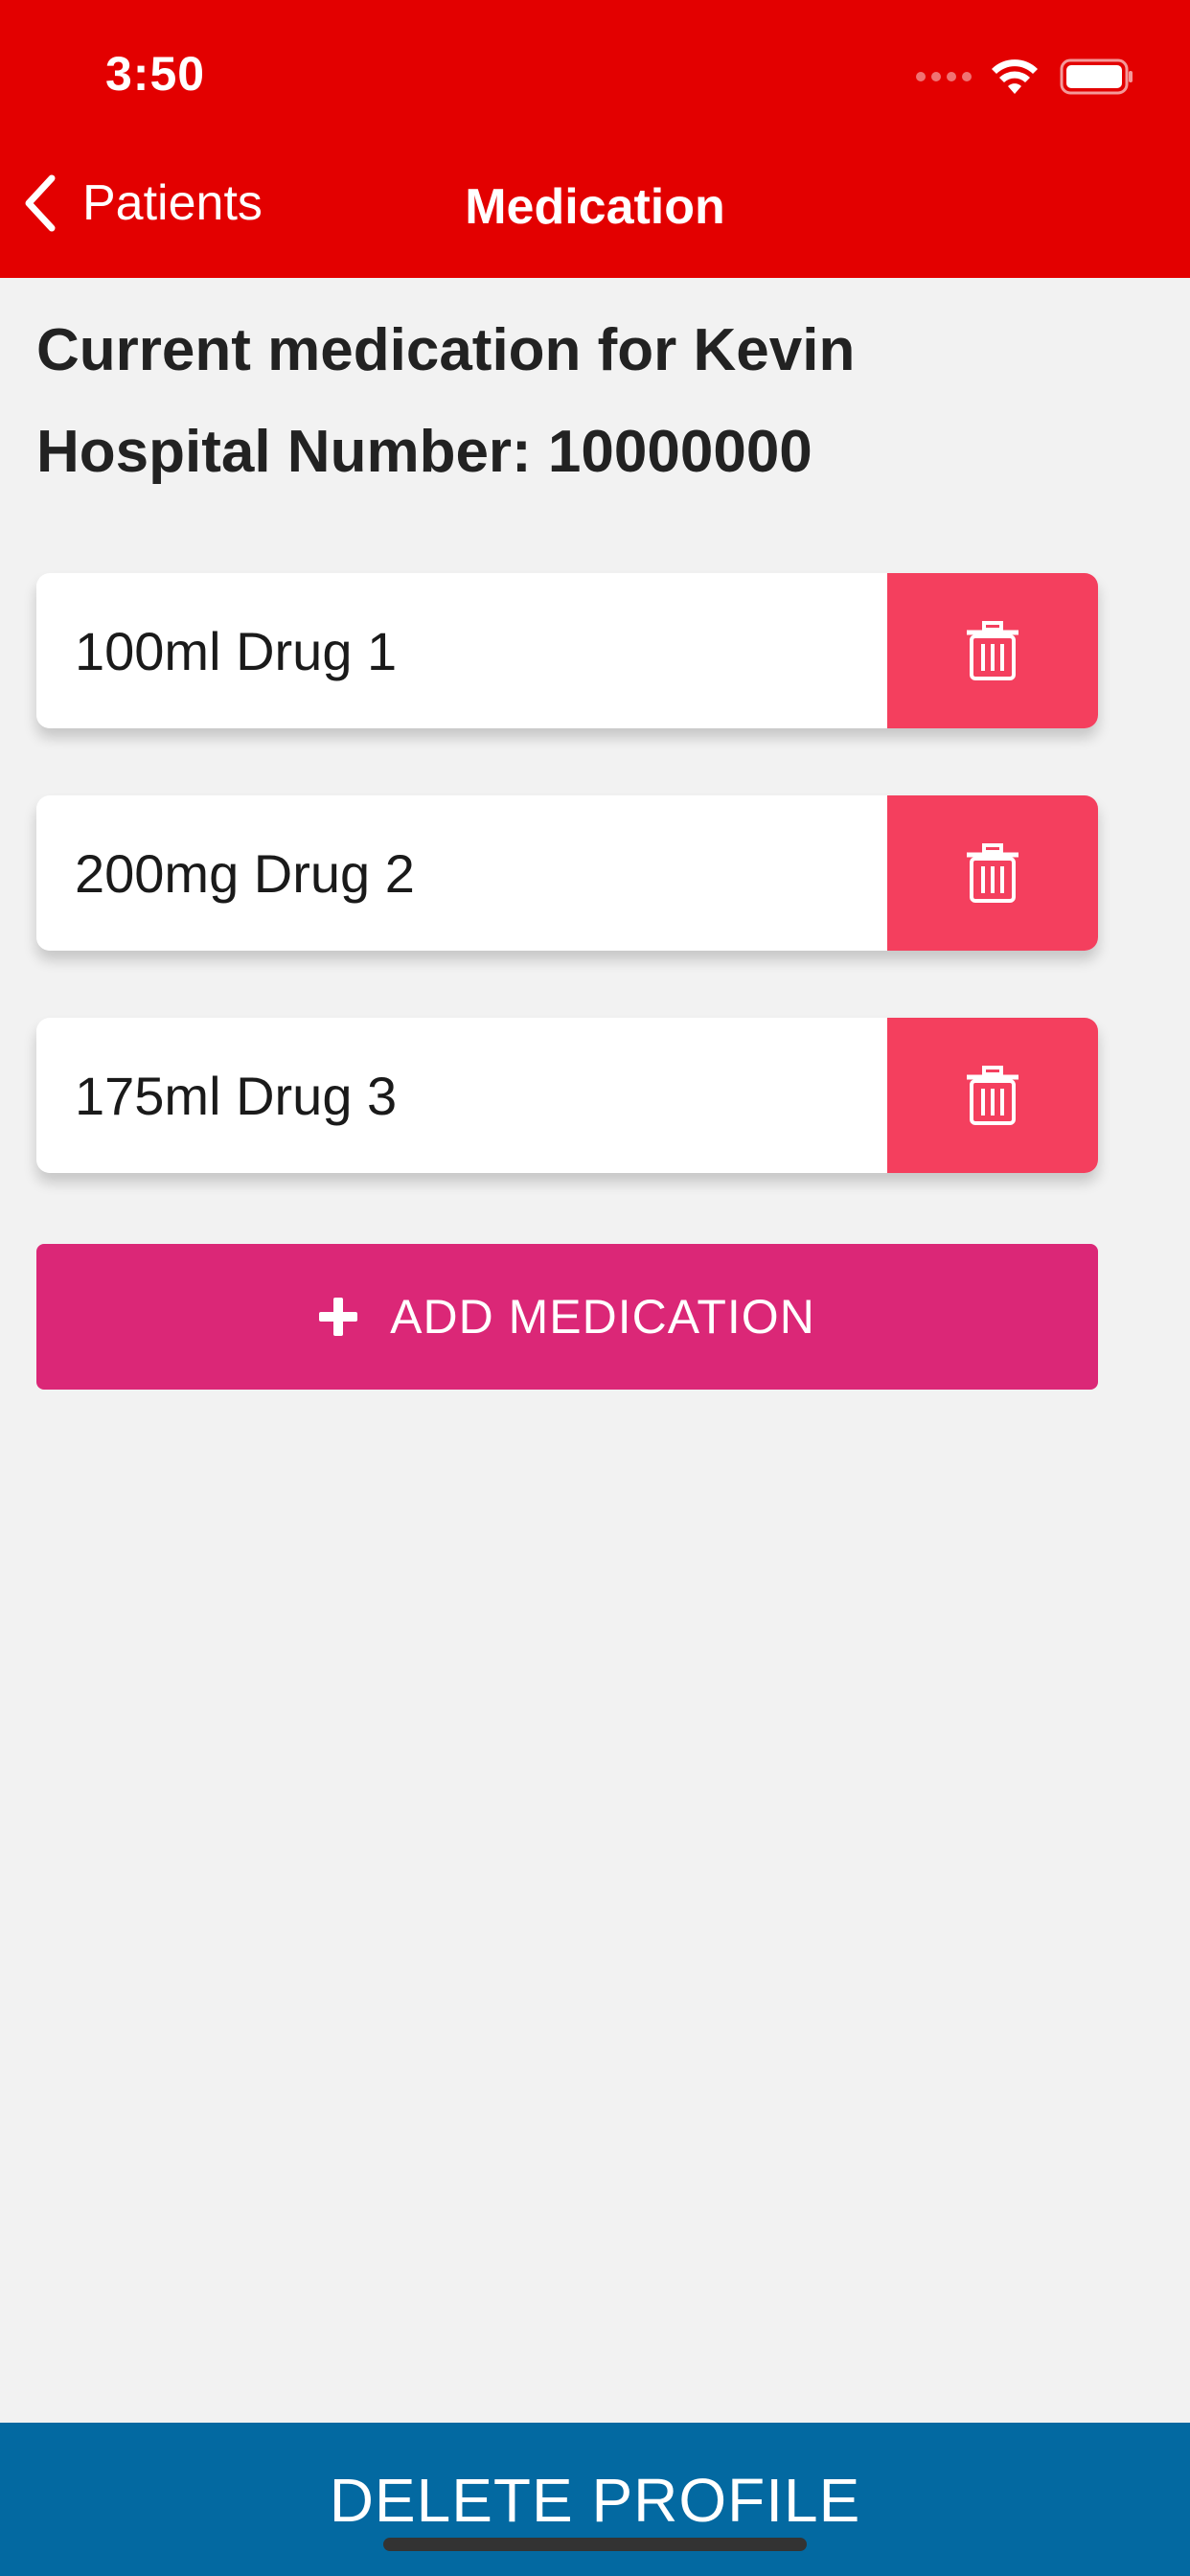  Describe the element at coordinates (461, 873) in the screenshot. I see `medication-label: 200mg Drug 2` at that location.